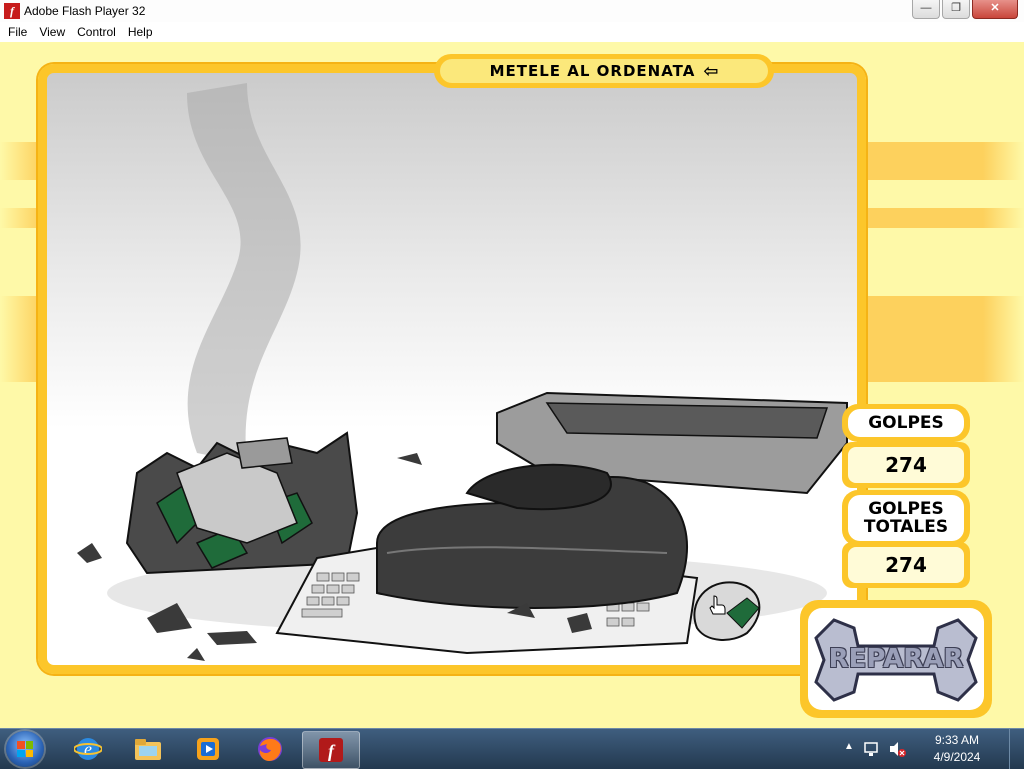 The height and width of the screenshot is (769, 1024). I want to click on golpes-label-pill: GOLPES, so click(906, 423).